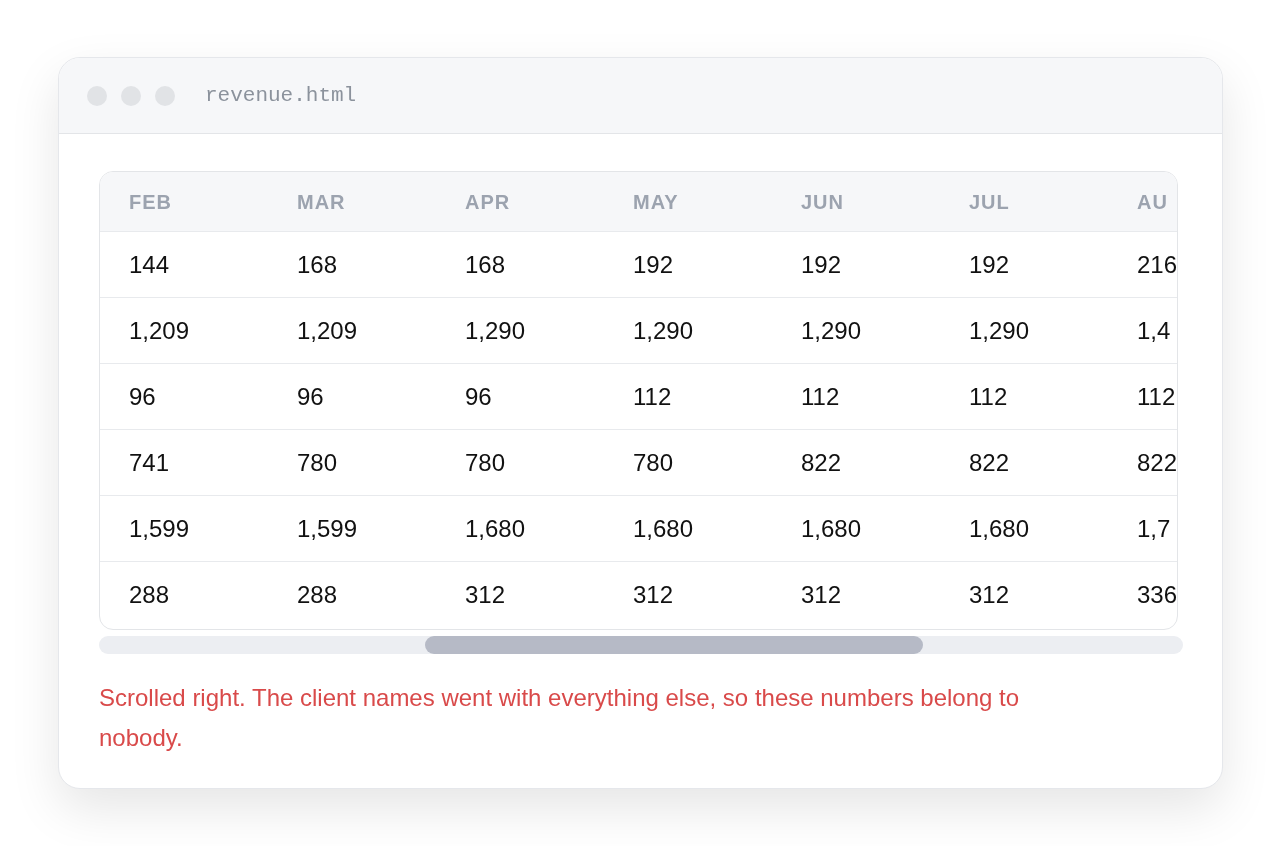 Image resolution: width=1280 pixels, height=846 pixels. What do you see at coordinates (1157, 595) in the screenshot?
I see `table-cell-text: 336` at bounding box center [1157, 595].